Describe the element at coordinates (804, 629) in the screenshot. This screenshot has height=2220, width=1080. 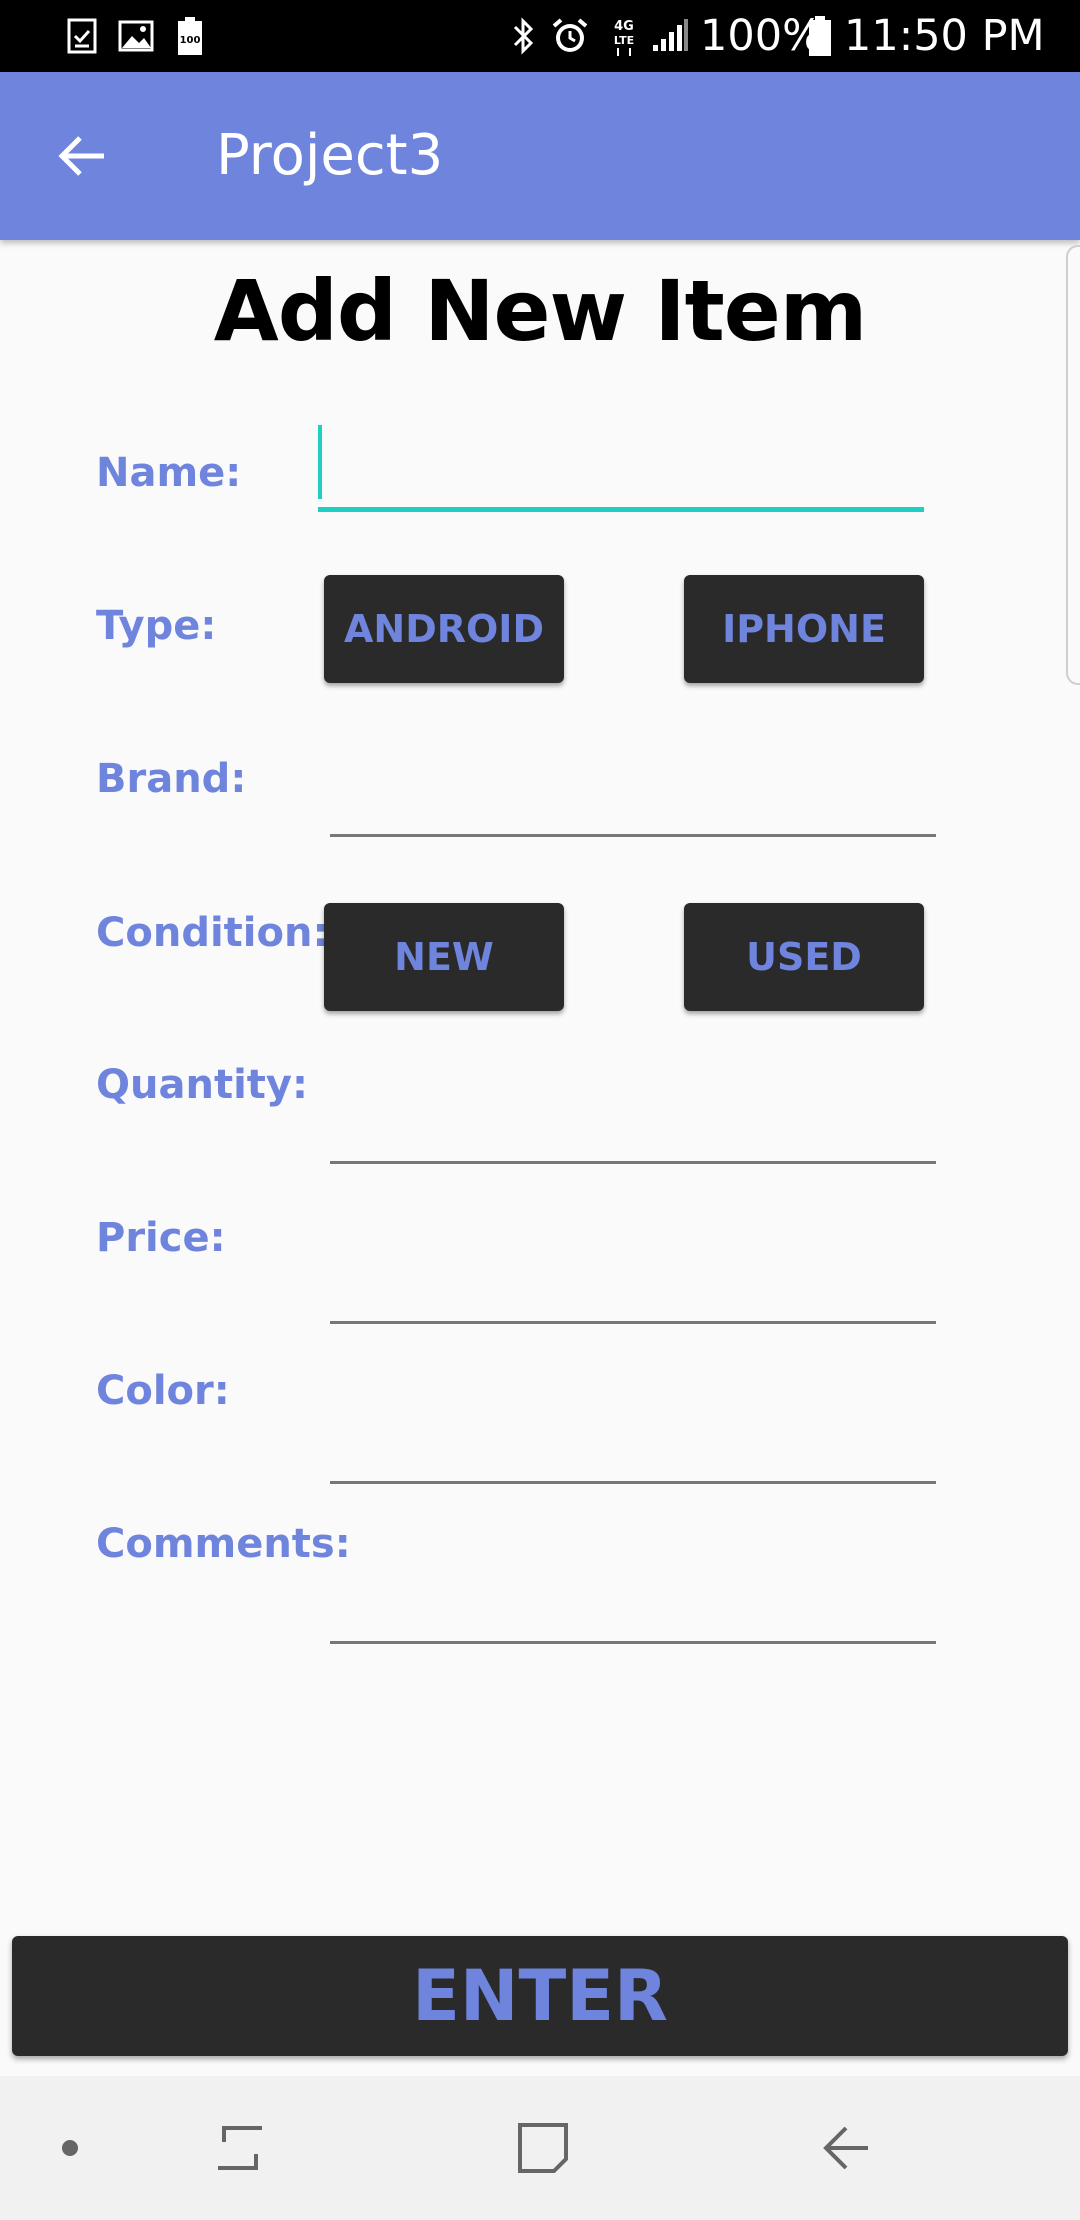
I see `iphone-button: IPHONE` at that location.